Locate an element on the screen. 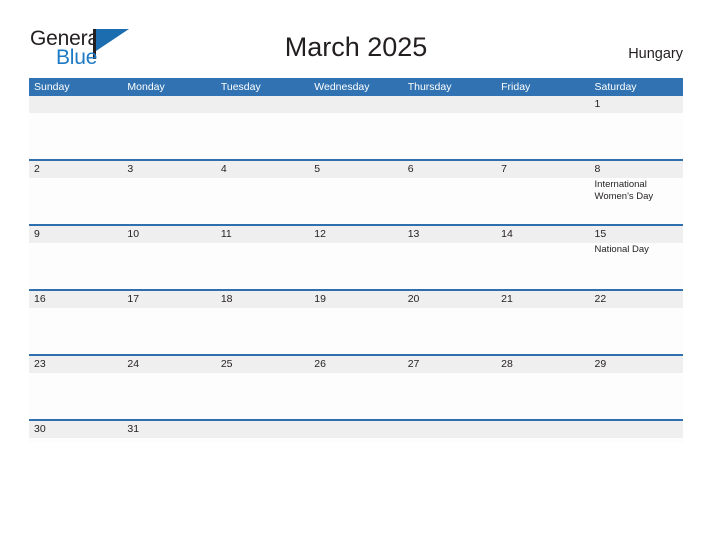  week-row: 16 17 18 19 20 21 22 is located at coordinates (356, 323).